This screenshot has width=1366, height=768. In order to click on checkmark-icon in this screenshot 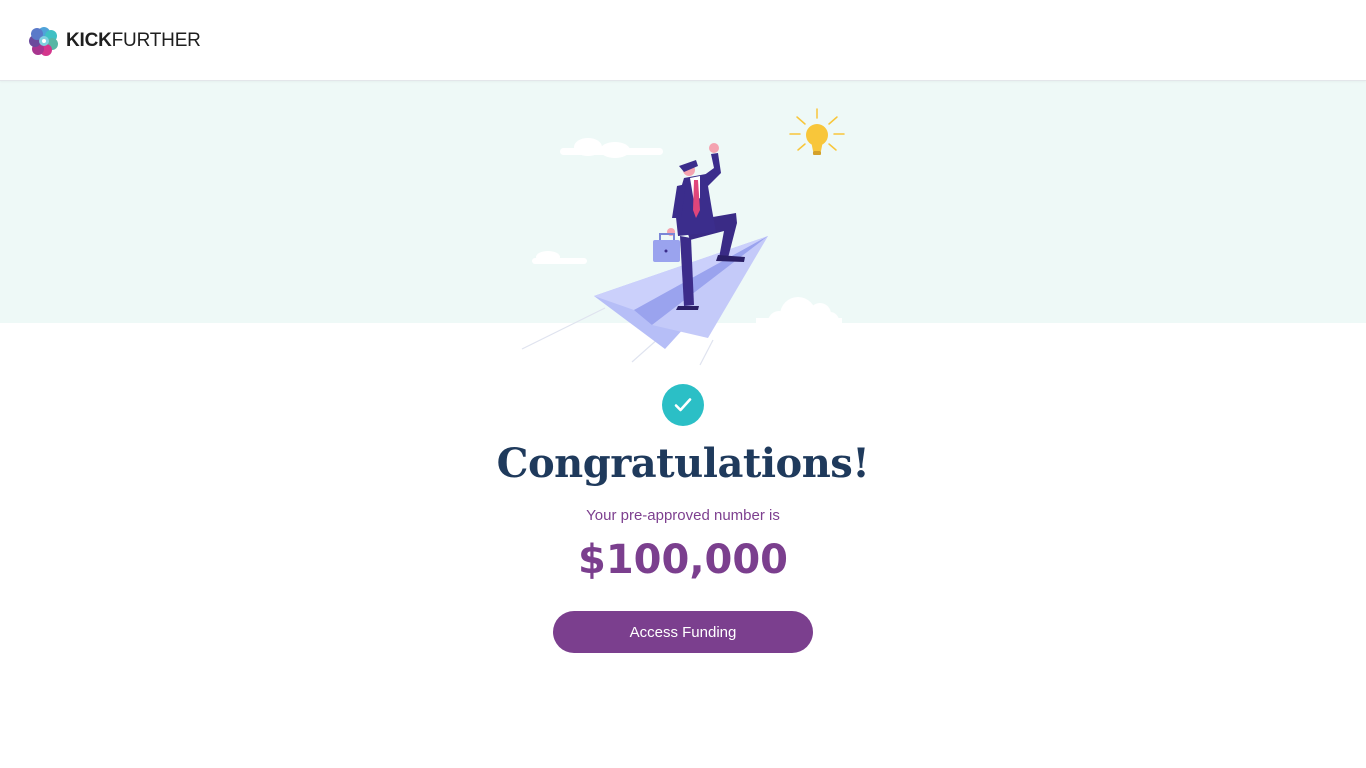, I will do `click(683, 405)`.